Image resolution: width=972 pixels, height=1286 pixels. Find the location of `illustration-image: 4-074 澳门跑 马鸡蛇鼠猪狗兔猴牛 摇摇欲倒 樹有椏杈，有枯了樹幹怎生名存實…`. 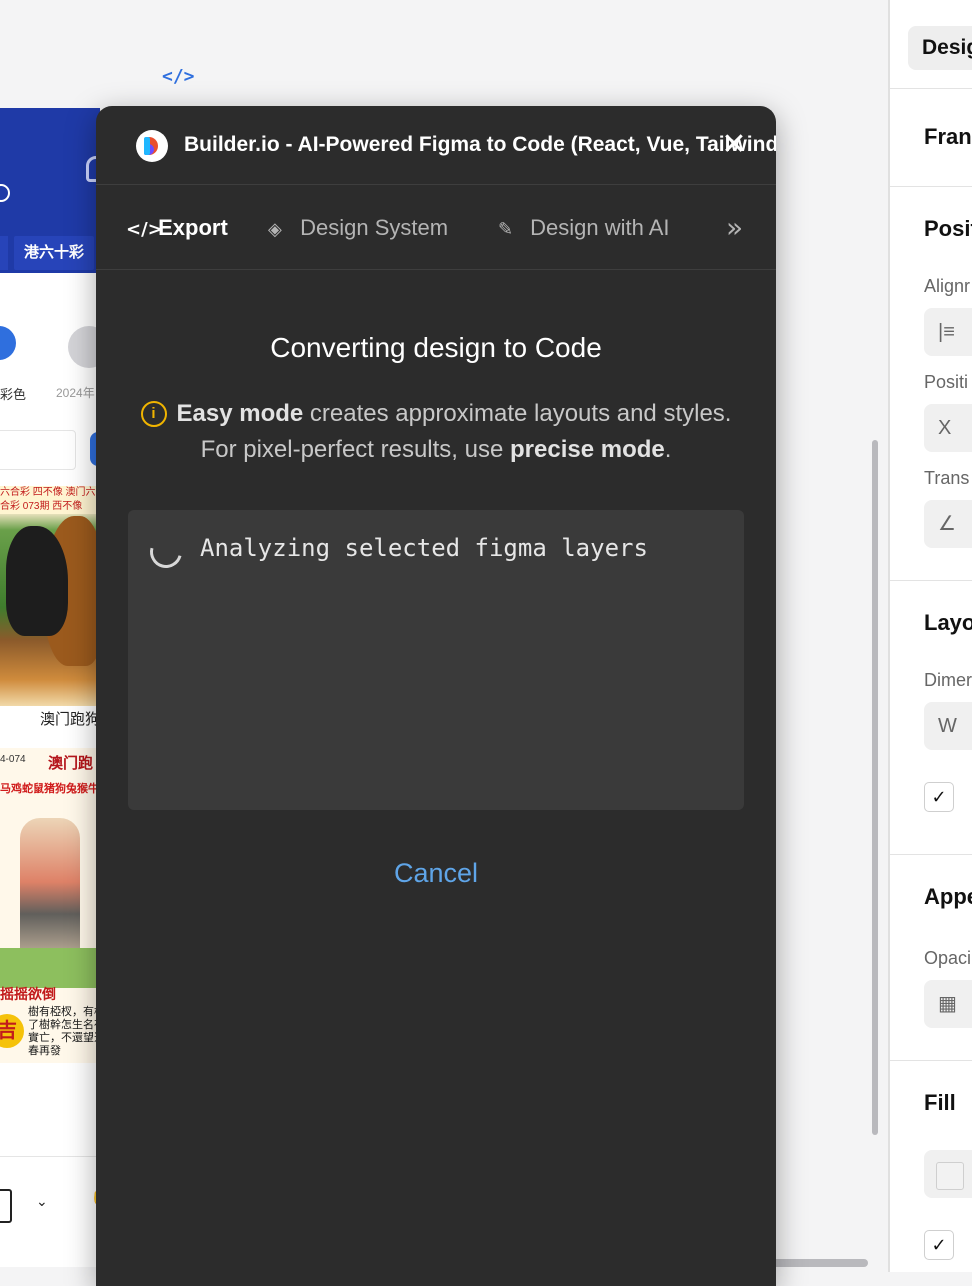

illustration-image: 4-074 澳门跑 马鸡蛇鼠猪狗兔猴牛 摇摇欲倒 樹有椏杈，有枯了樹幹怎生名存實… is located at coordinates (50, 905).